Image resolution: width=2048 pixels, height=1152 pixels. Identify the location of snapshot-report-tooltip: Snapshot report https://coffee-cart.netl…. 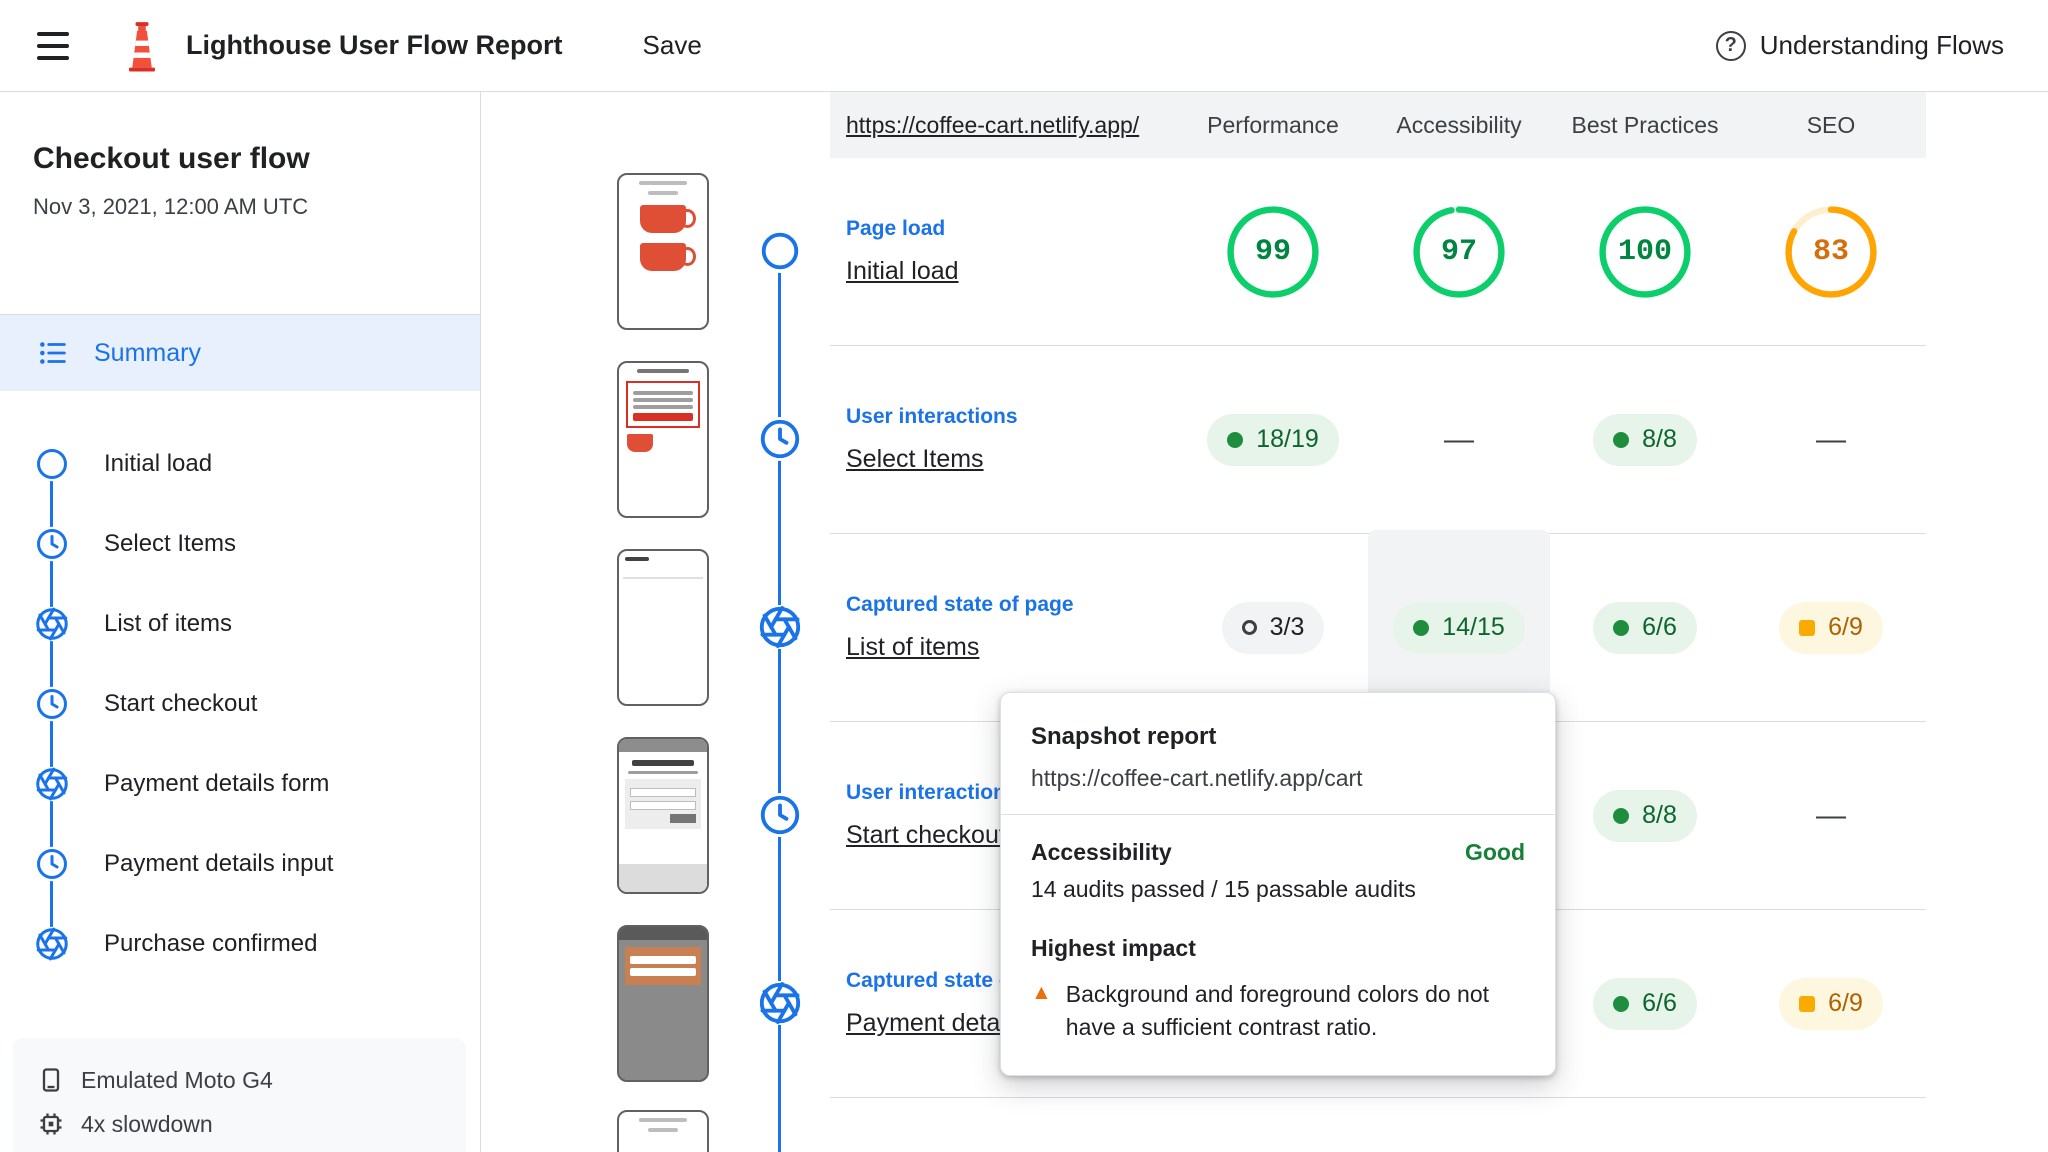
(1278, 884).